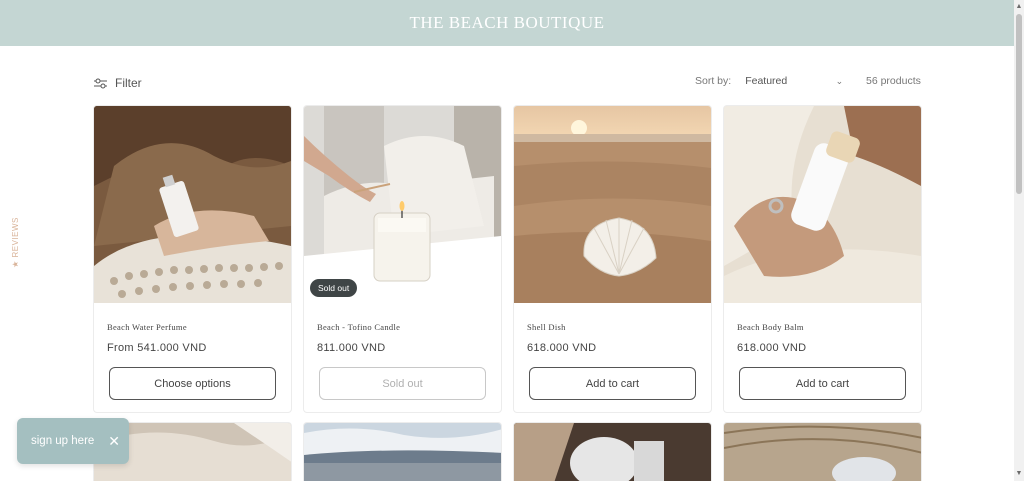  What do you see at coordinates (358, 327) in the screenshot?
I see `product-name: Beach - Tofino Candle` at bounding box center [358, 327].